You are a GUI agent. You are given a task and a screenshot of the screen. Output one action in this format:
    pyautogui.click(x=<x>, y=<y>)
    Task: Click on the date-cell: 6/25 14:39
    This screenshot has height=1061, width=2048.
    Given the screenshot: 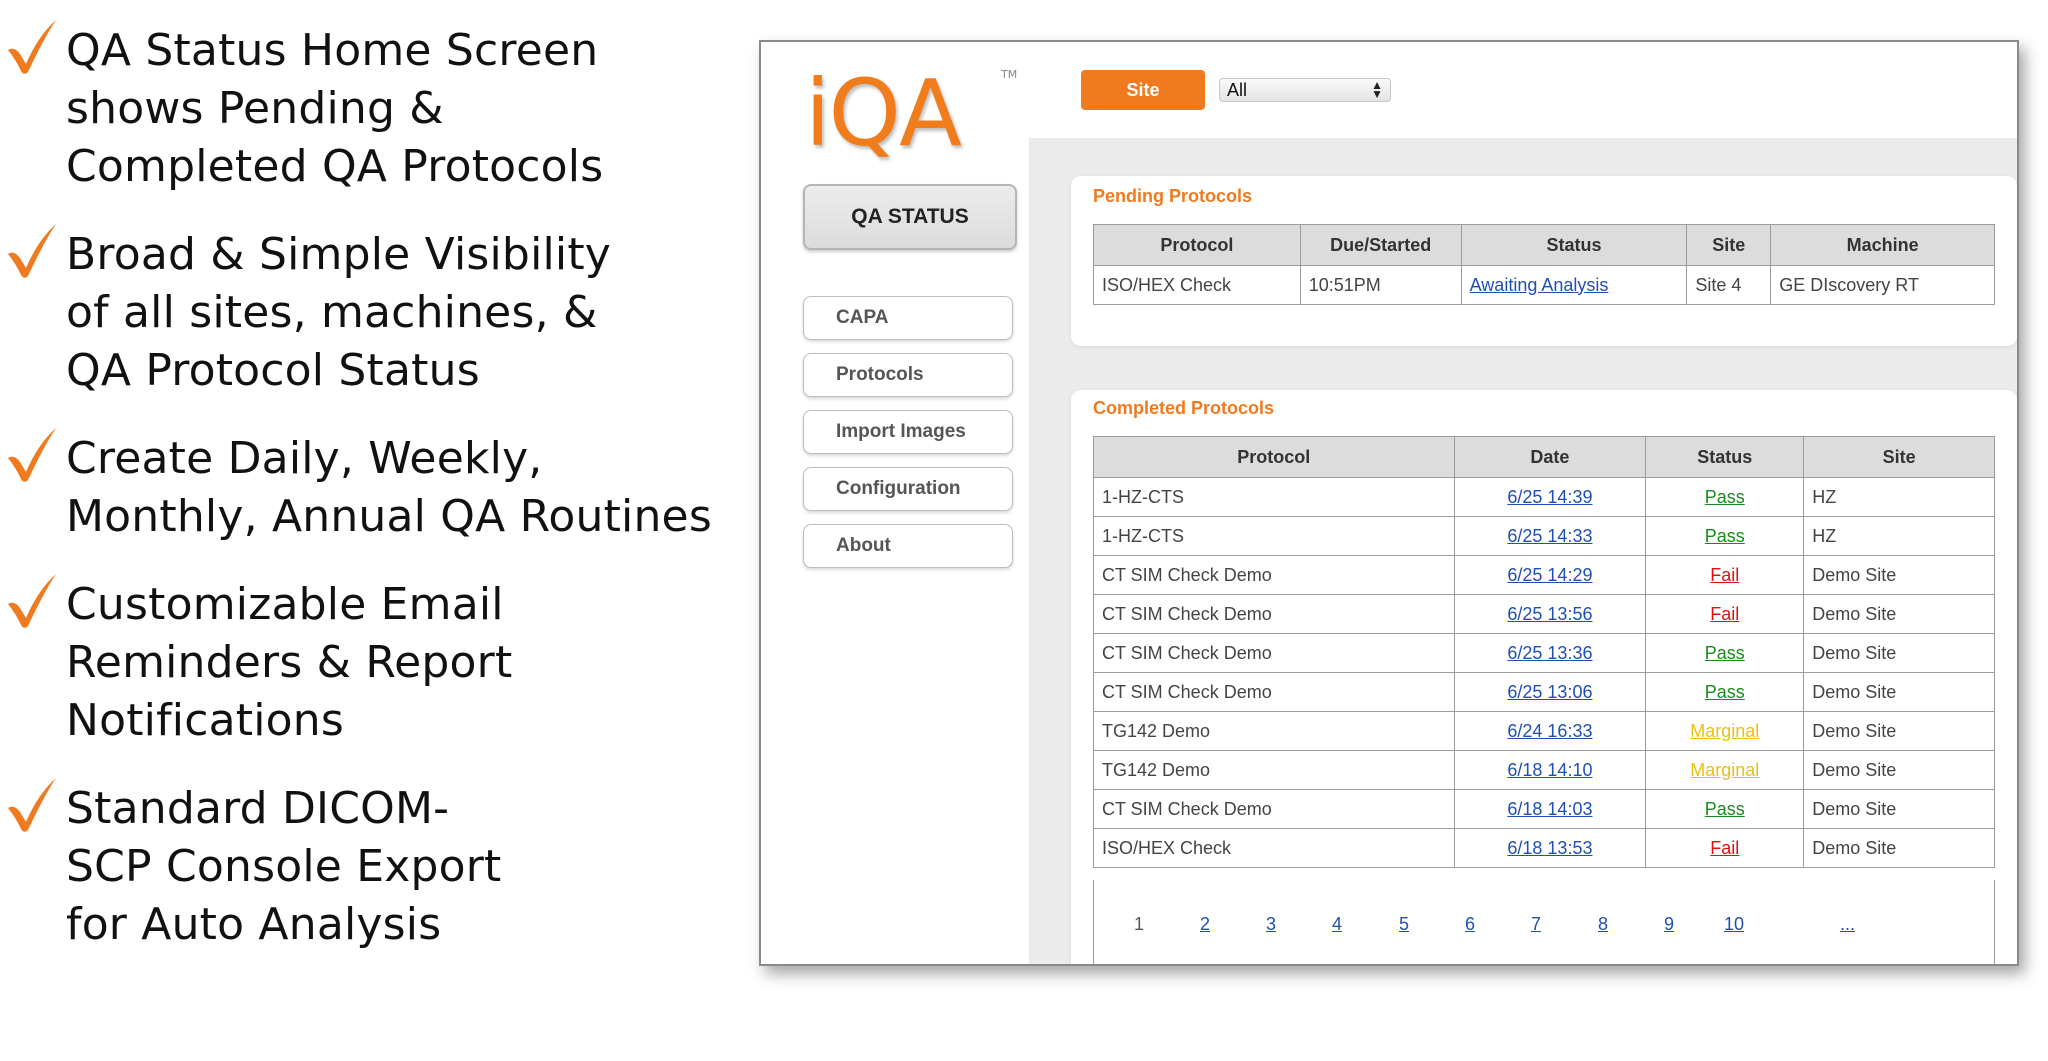 What is the action you would take?
    pyautogui.click(x=1550, y=497)
    